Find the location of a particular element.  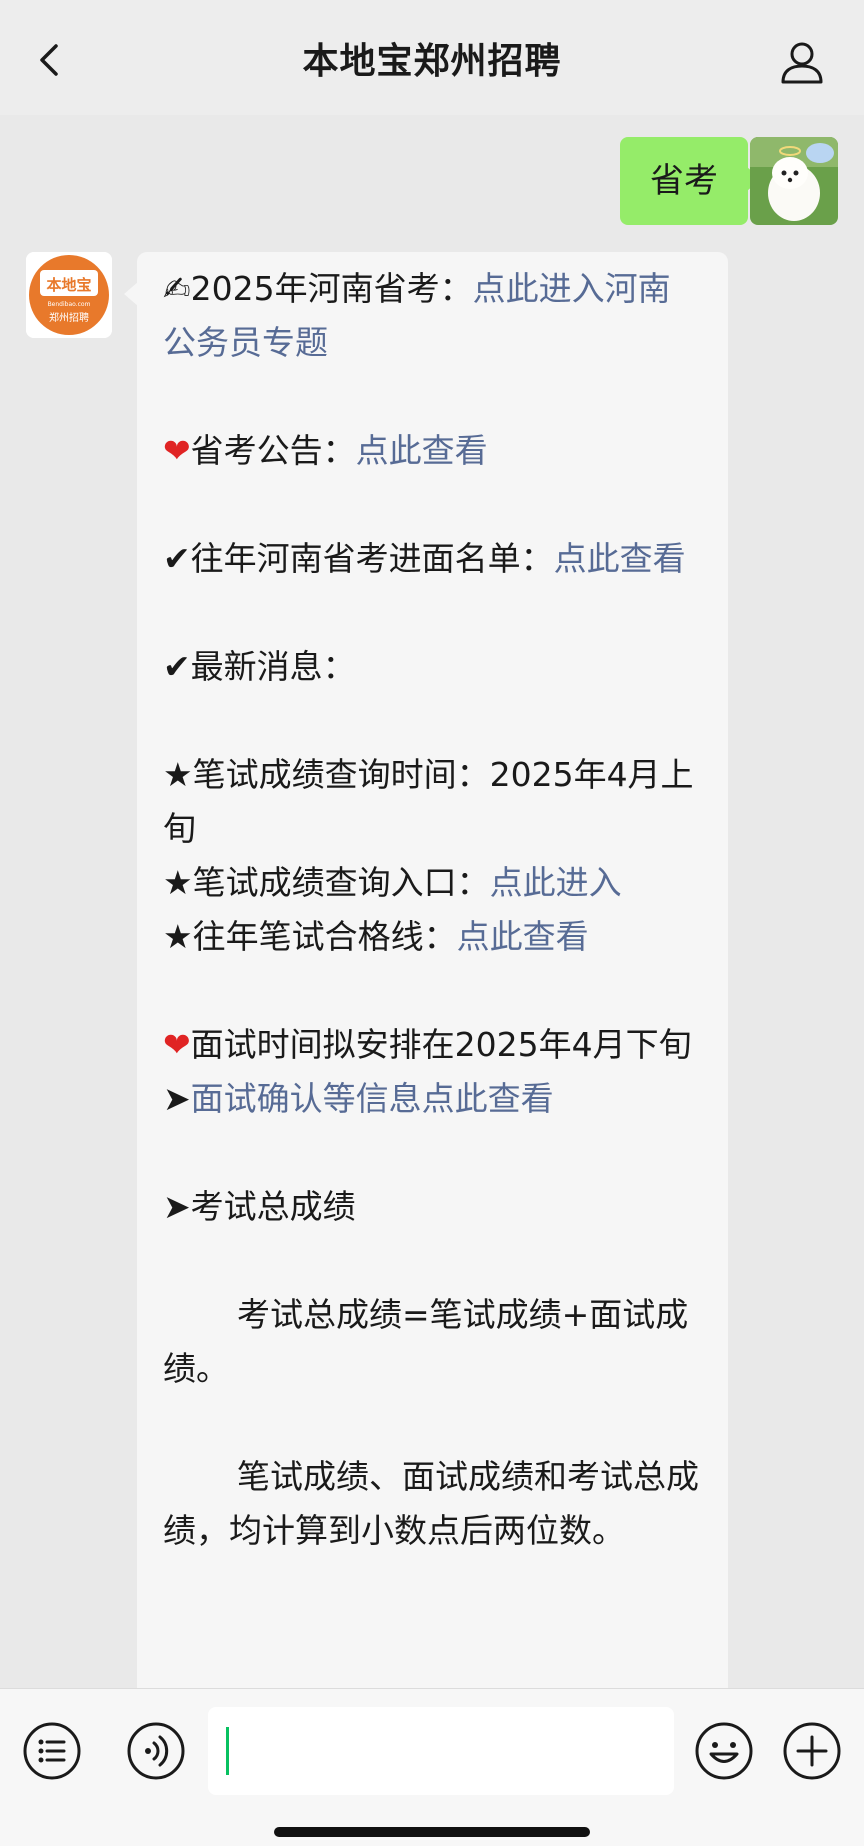

writing-hand-icon: ✍ is located at coordinates (177, 288).